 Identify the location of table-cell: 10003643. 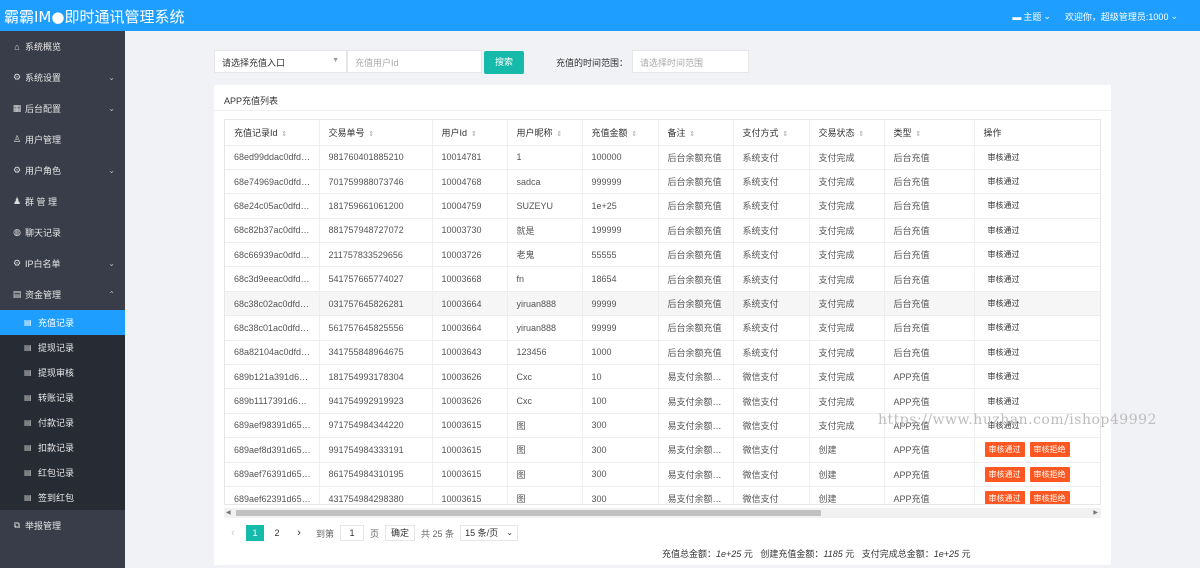
(470, 353).